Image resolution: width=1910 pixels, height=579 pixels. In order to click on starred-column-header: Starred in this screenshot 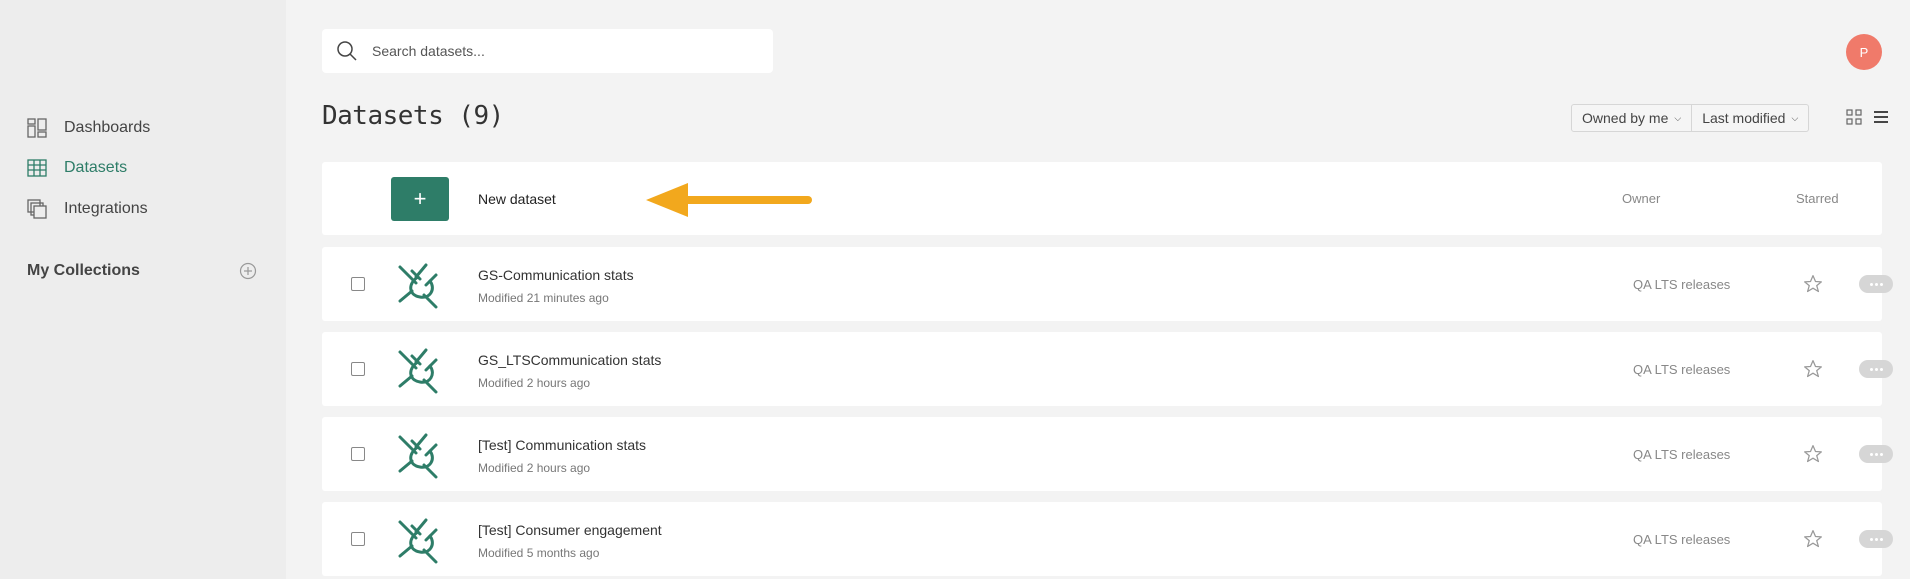, I will do `click(1817, 198)`.